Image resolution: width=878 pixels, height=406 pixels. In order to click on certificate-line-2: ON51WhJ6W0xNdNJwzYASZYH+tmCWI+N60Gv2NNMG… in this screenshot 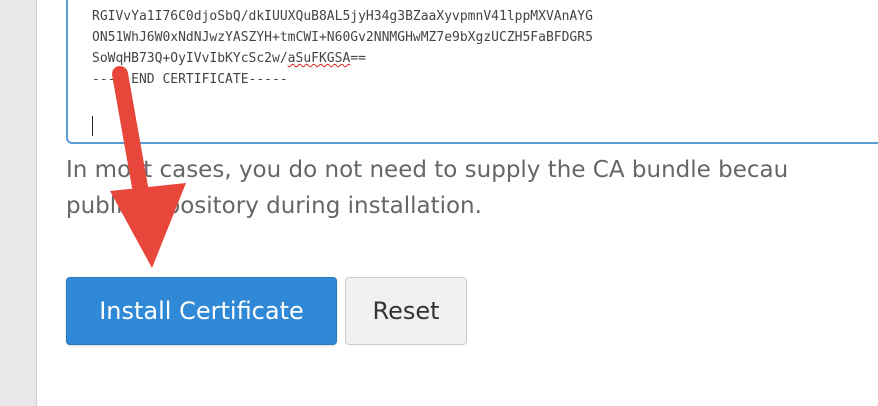, I will do `click(342, 37)`.